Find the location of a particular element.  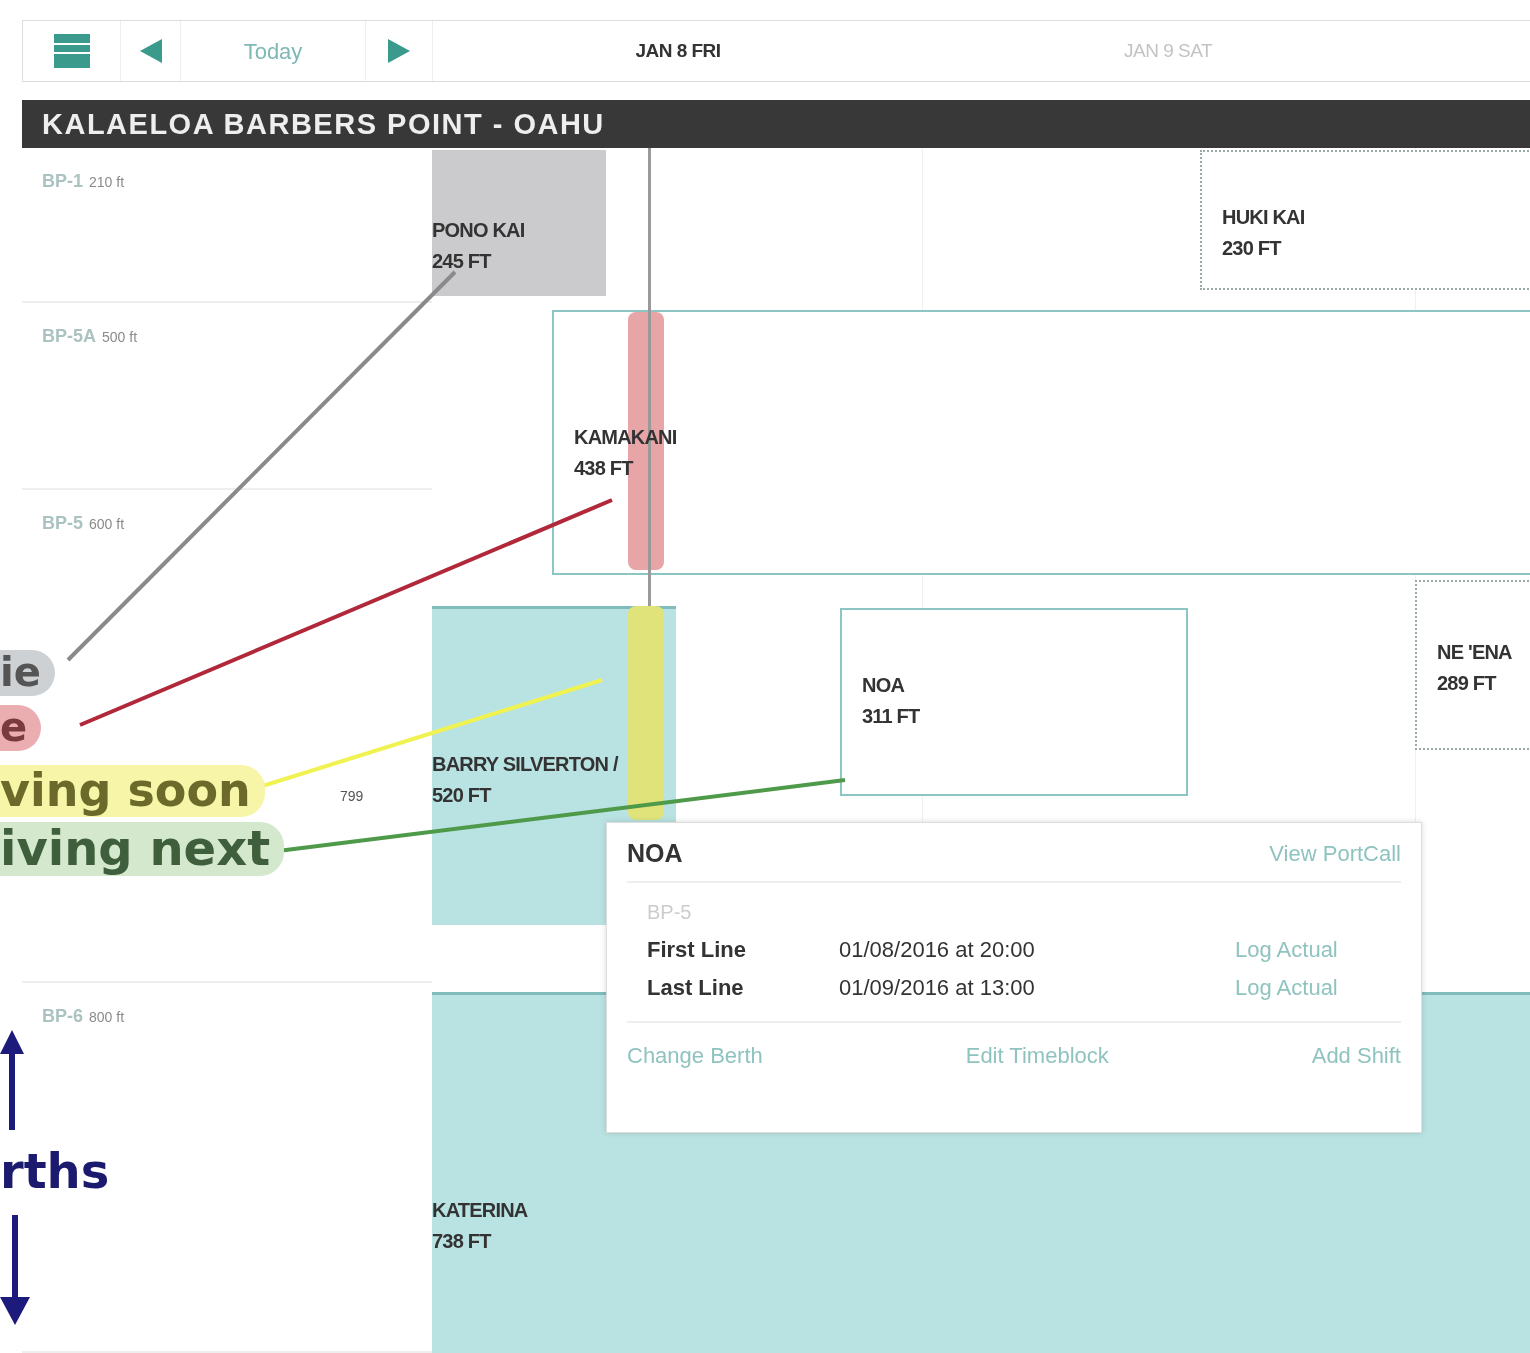

berth-length: 210 ft is located at coordinates (107, 182).